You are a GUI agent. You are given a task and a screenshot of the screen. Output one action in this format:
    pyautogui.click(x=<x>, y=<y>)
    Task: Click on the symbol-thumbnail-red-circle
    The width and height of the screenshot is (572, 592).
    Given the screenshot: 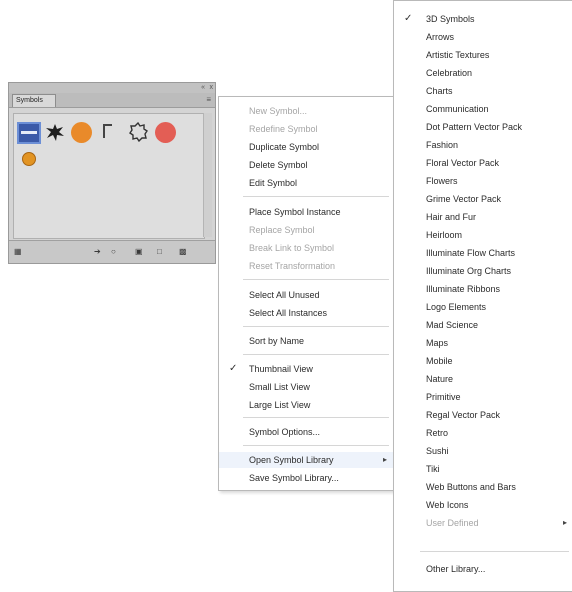 What is the action you would take?
    pyautogui.click(x=165, y=132)
    